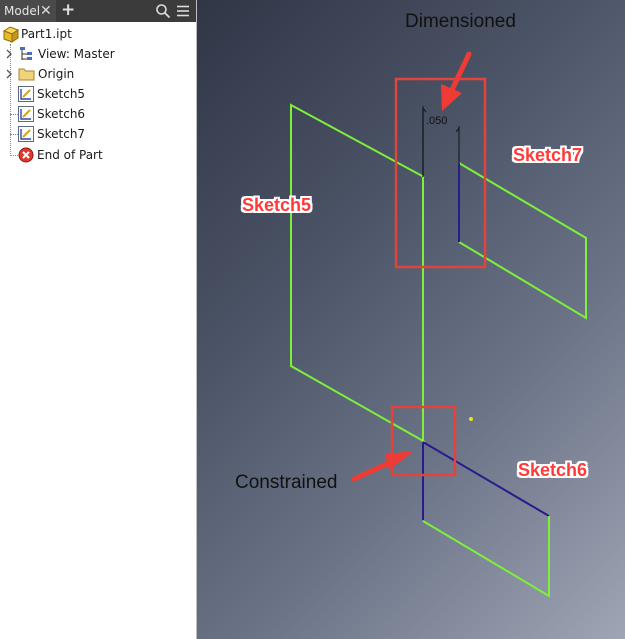 Image resolution: width=625 pixels, height=639 pixels. I want to click on tree-item-label: Part1.ipt, so click(46, 34).